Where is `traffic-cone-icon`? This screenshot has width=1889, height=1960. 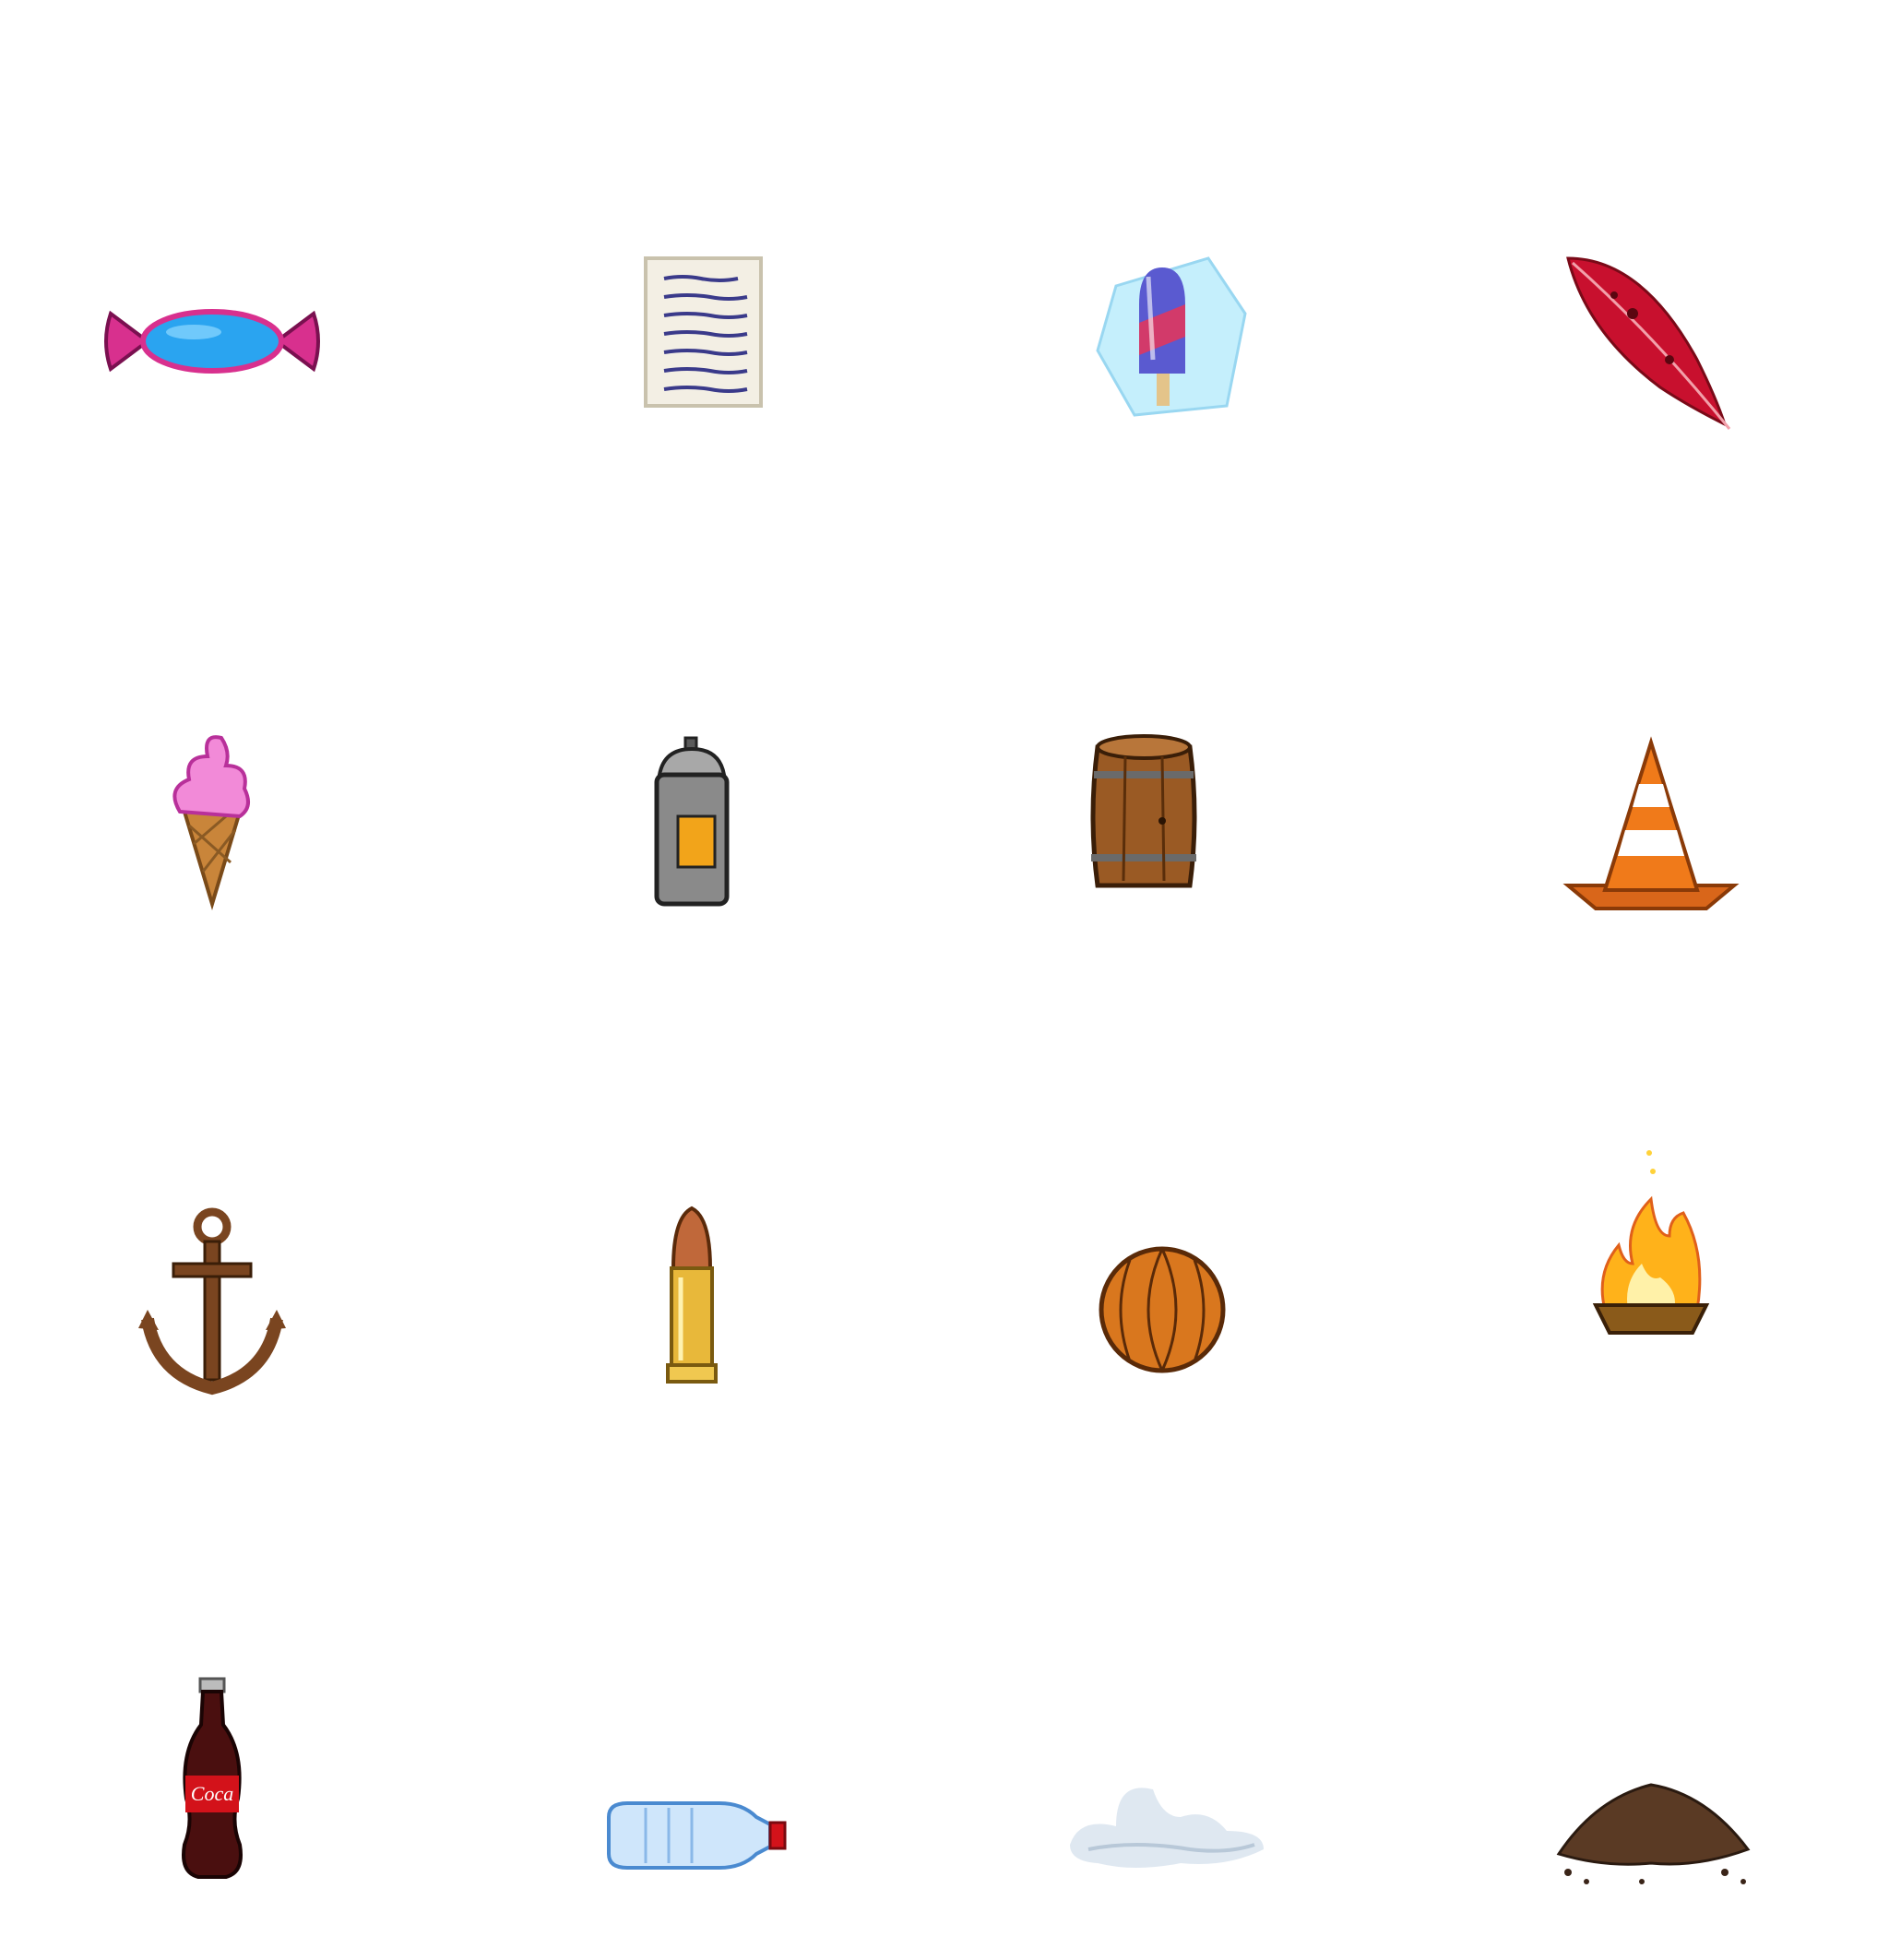 traffic-cone-icon is located at coordinates (1651, 821).